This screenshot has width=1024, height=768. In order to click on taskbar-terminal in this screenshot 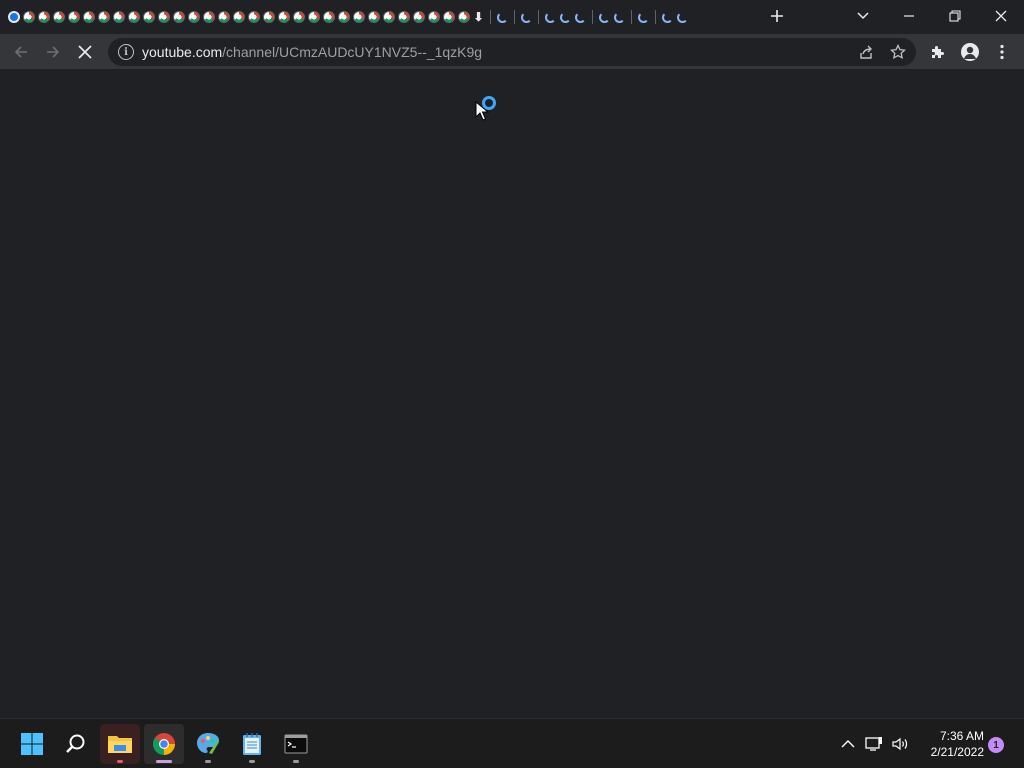, I will do `click(296, 744)`.